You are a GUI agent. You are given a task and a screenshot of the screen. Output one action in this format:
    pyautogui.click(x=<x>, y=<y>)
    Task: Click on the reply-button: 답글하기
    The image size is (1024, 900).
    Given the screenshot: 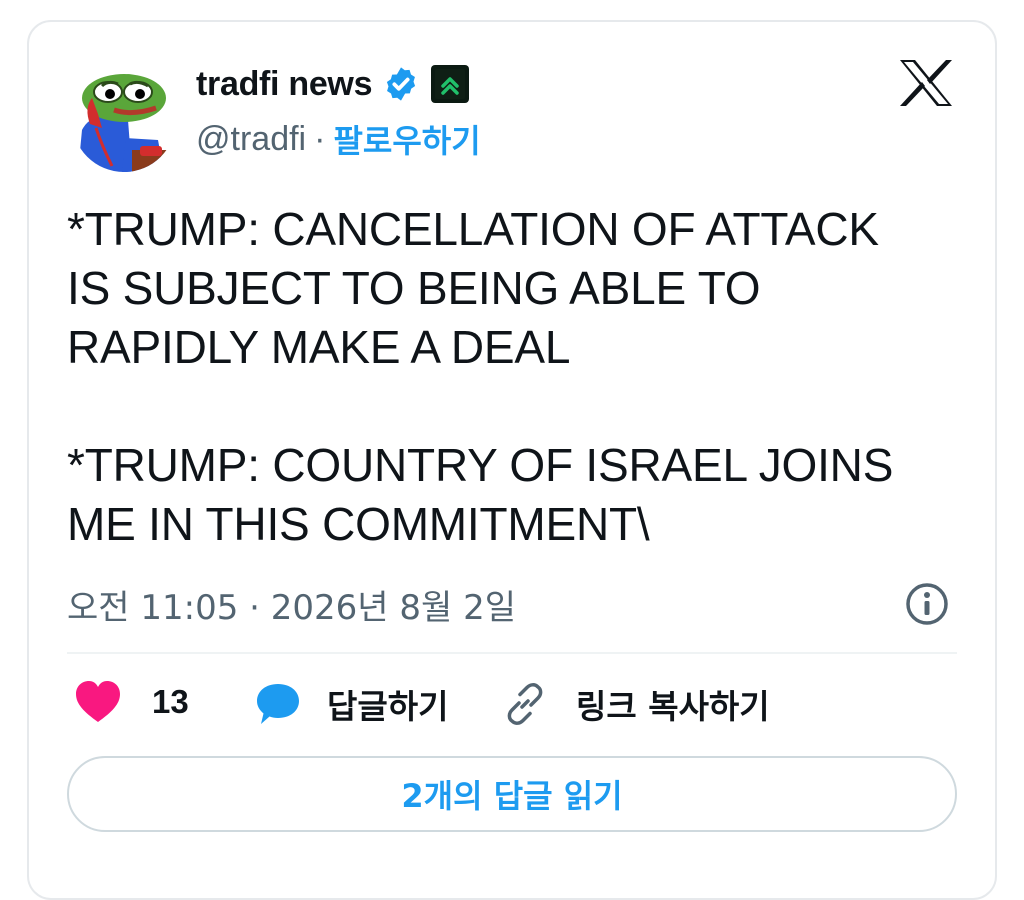 What is the action you would take?
    pyautogui.click(x=351, y=704)
    